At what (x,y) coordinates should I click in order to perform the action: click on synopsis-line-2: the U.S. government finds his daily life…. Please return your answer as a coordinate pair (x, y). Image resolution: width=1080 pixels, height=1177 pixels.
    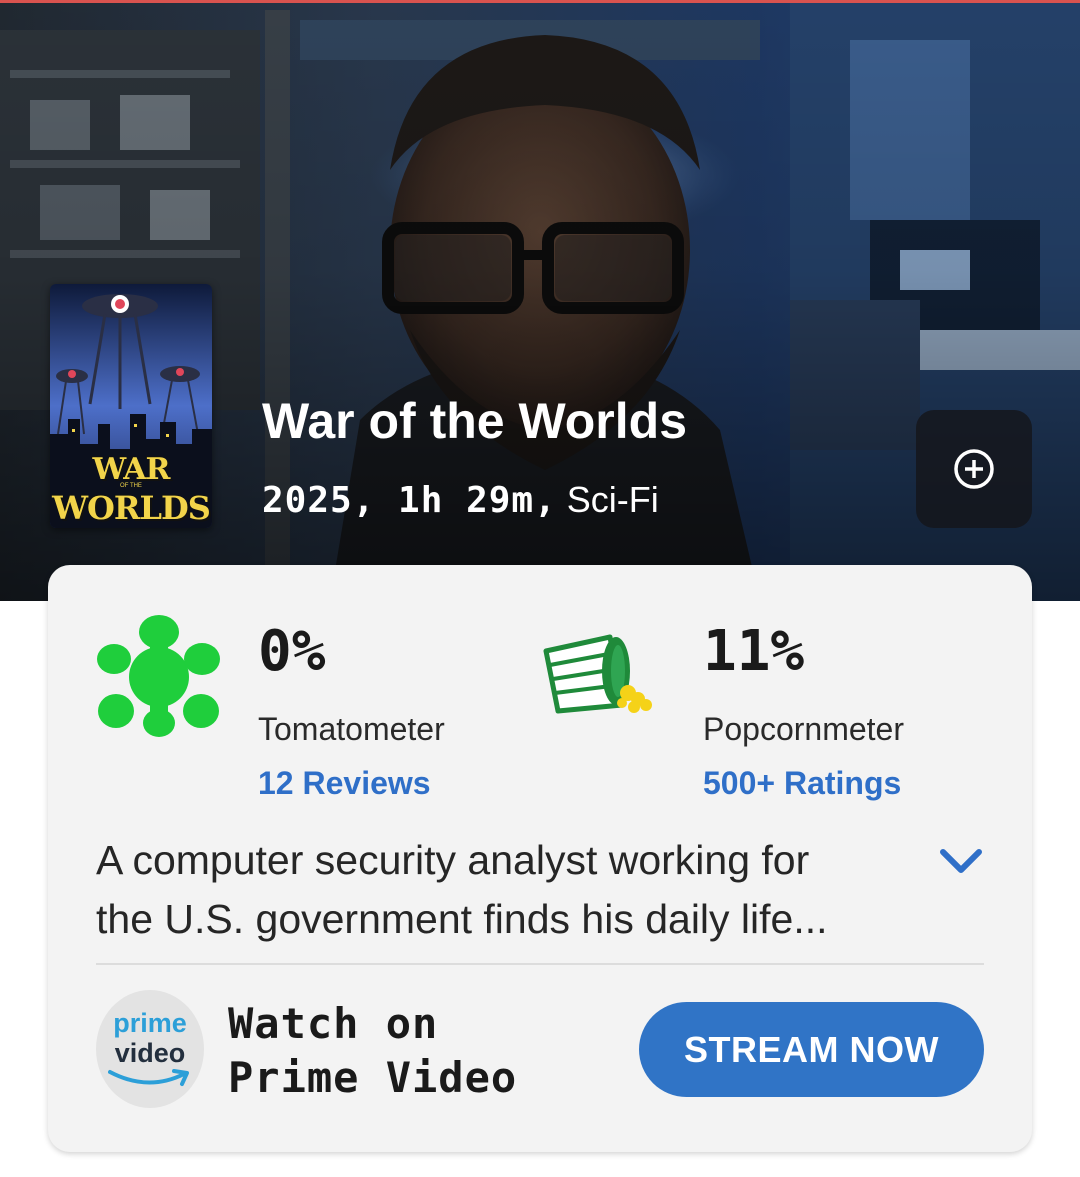
    Looking at the image, I should click on (462, 919).